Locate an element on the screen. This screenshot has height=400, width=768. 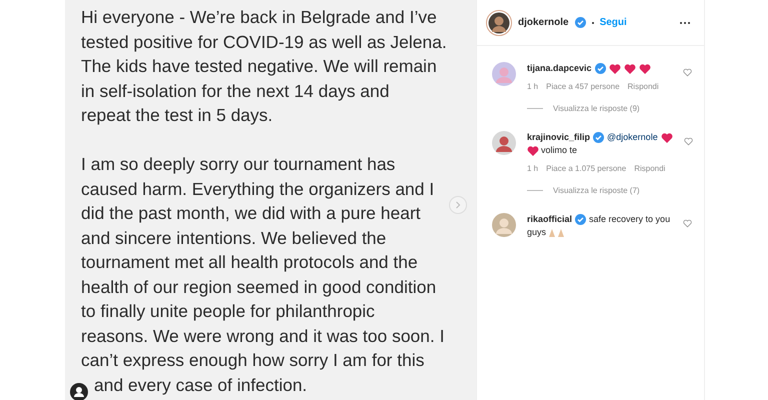
post-text-line: did the past month, we did with a pure heart is located at coordinates (251, 213).